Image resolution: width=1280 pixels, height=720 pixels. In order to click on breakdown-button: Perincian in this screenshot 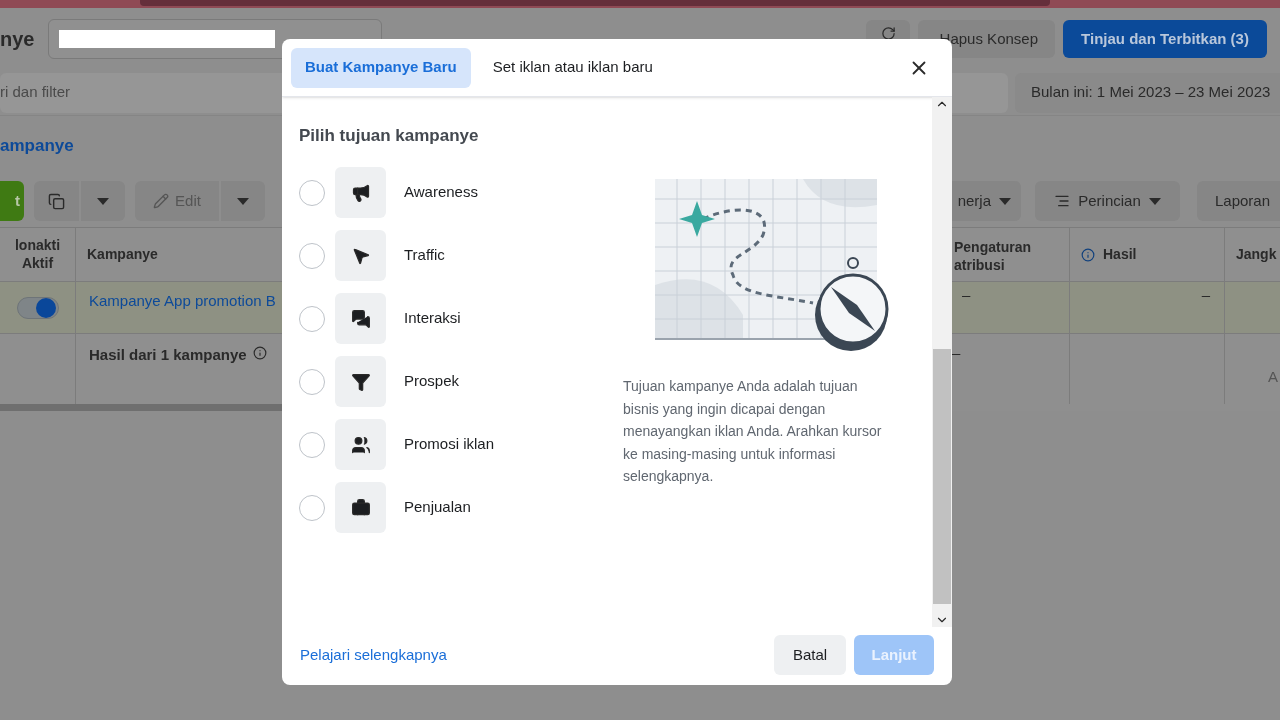, I will do `click(1107, 201)`.